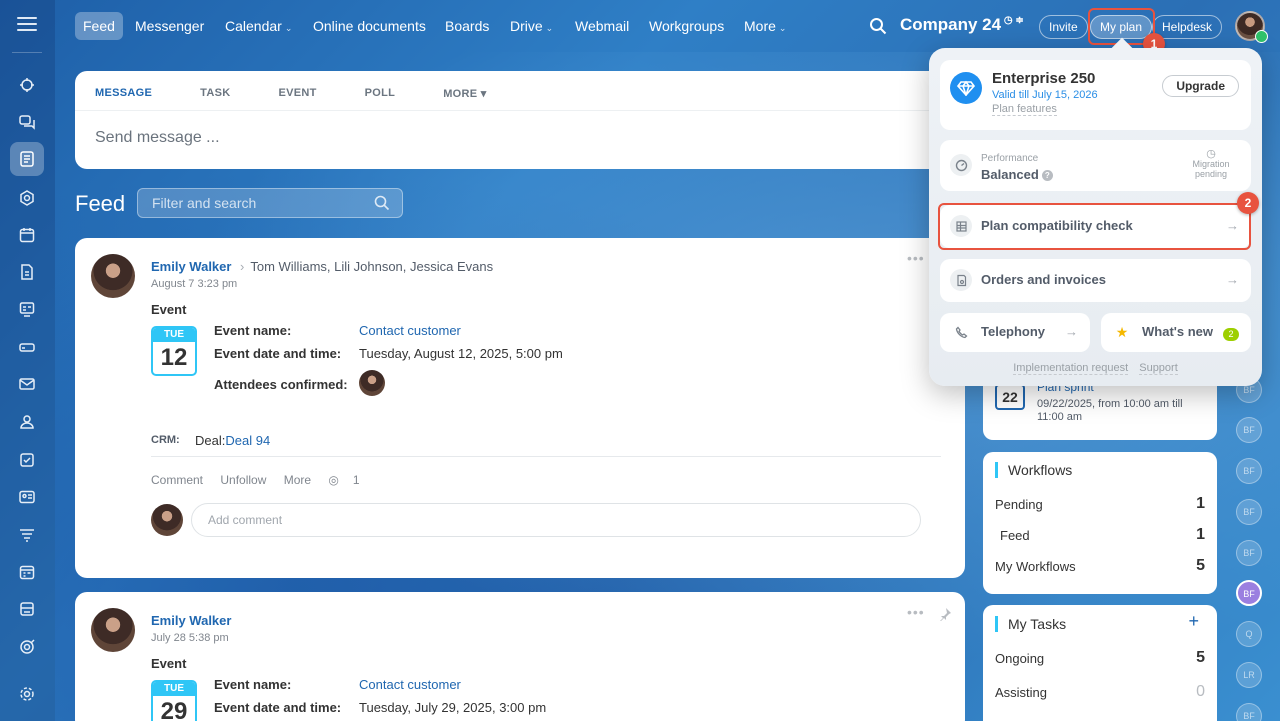 Image resolution: width=1280 pixels, height=721 pixels. Describe the element at coordinates (1095, 280) in the screenshot. I see `orders-invoices-item: Orders and invoices →` at that location.